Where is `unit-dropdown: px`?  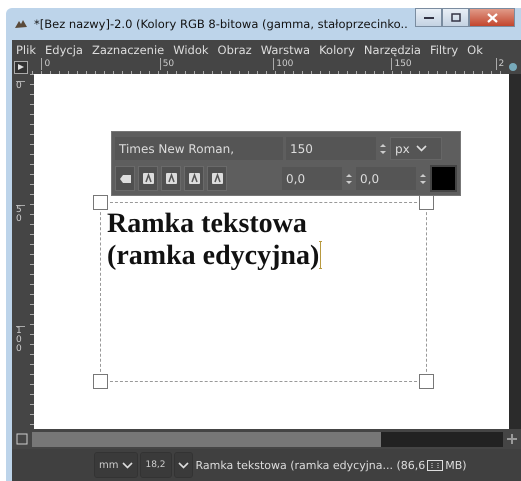 unit-dropdown: px is located at coordinates (416, 148).